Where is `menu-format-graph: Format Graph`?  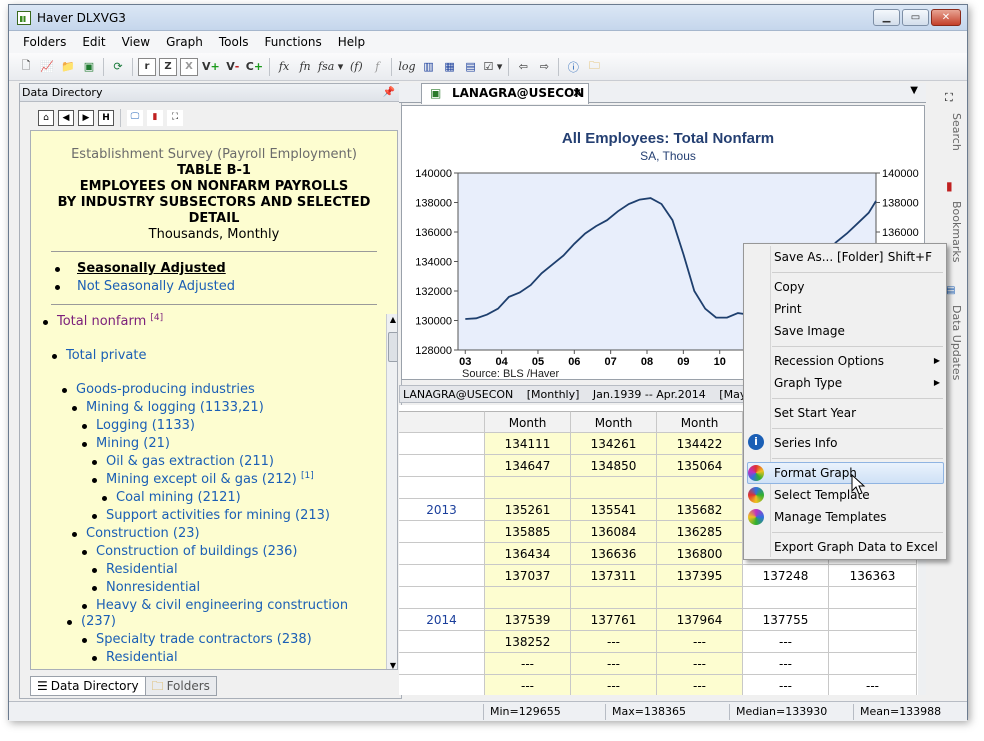 menu-format-graph: Format Graph is located at coordinates (815, 473).